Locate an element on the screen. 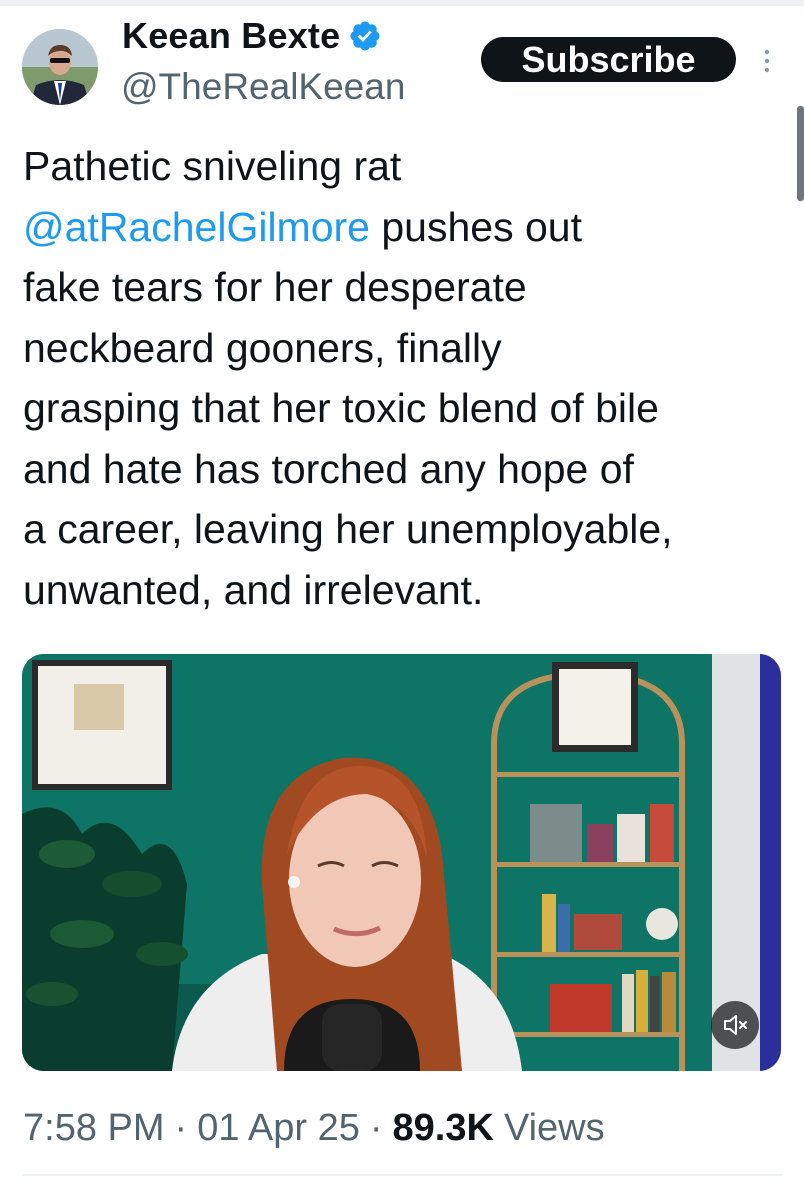  bottom-divider is located at coordinates (402, 1175).